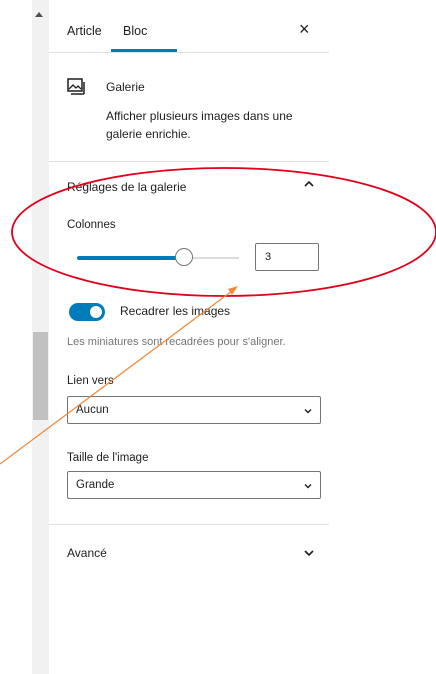 The width and height of the screenshot is (436, 674). I want to click on columns-slider-handle, so click(184, 257).